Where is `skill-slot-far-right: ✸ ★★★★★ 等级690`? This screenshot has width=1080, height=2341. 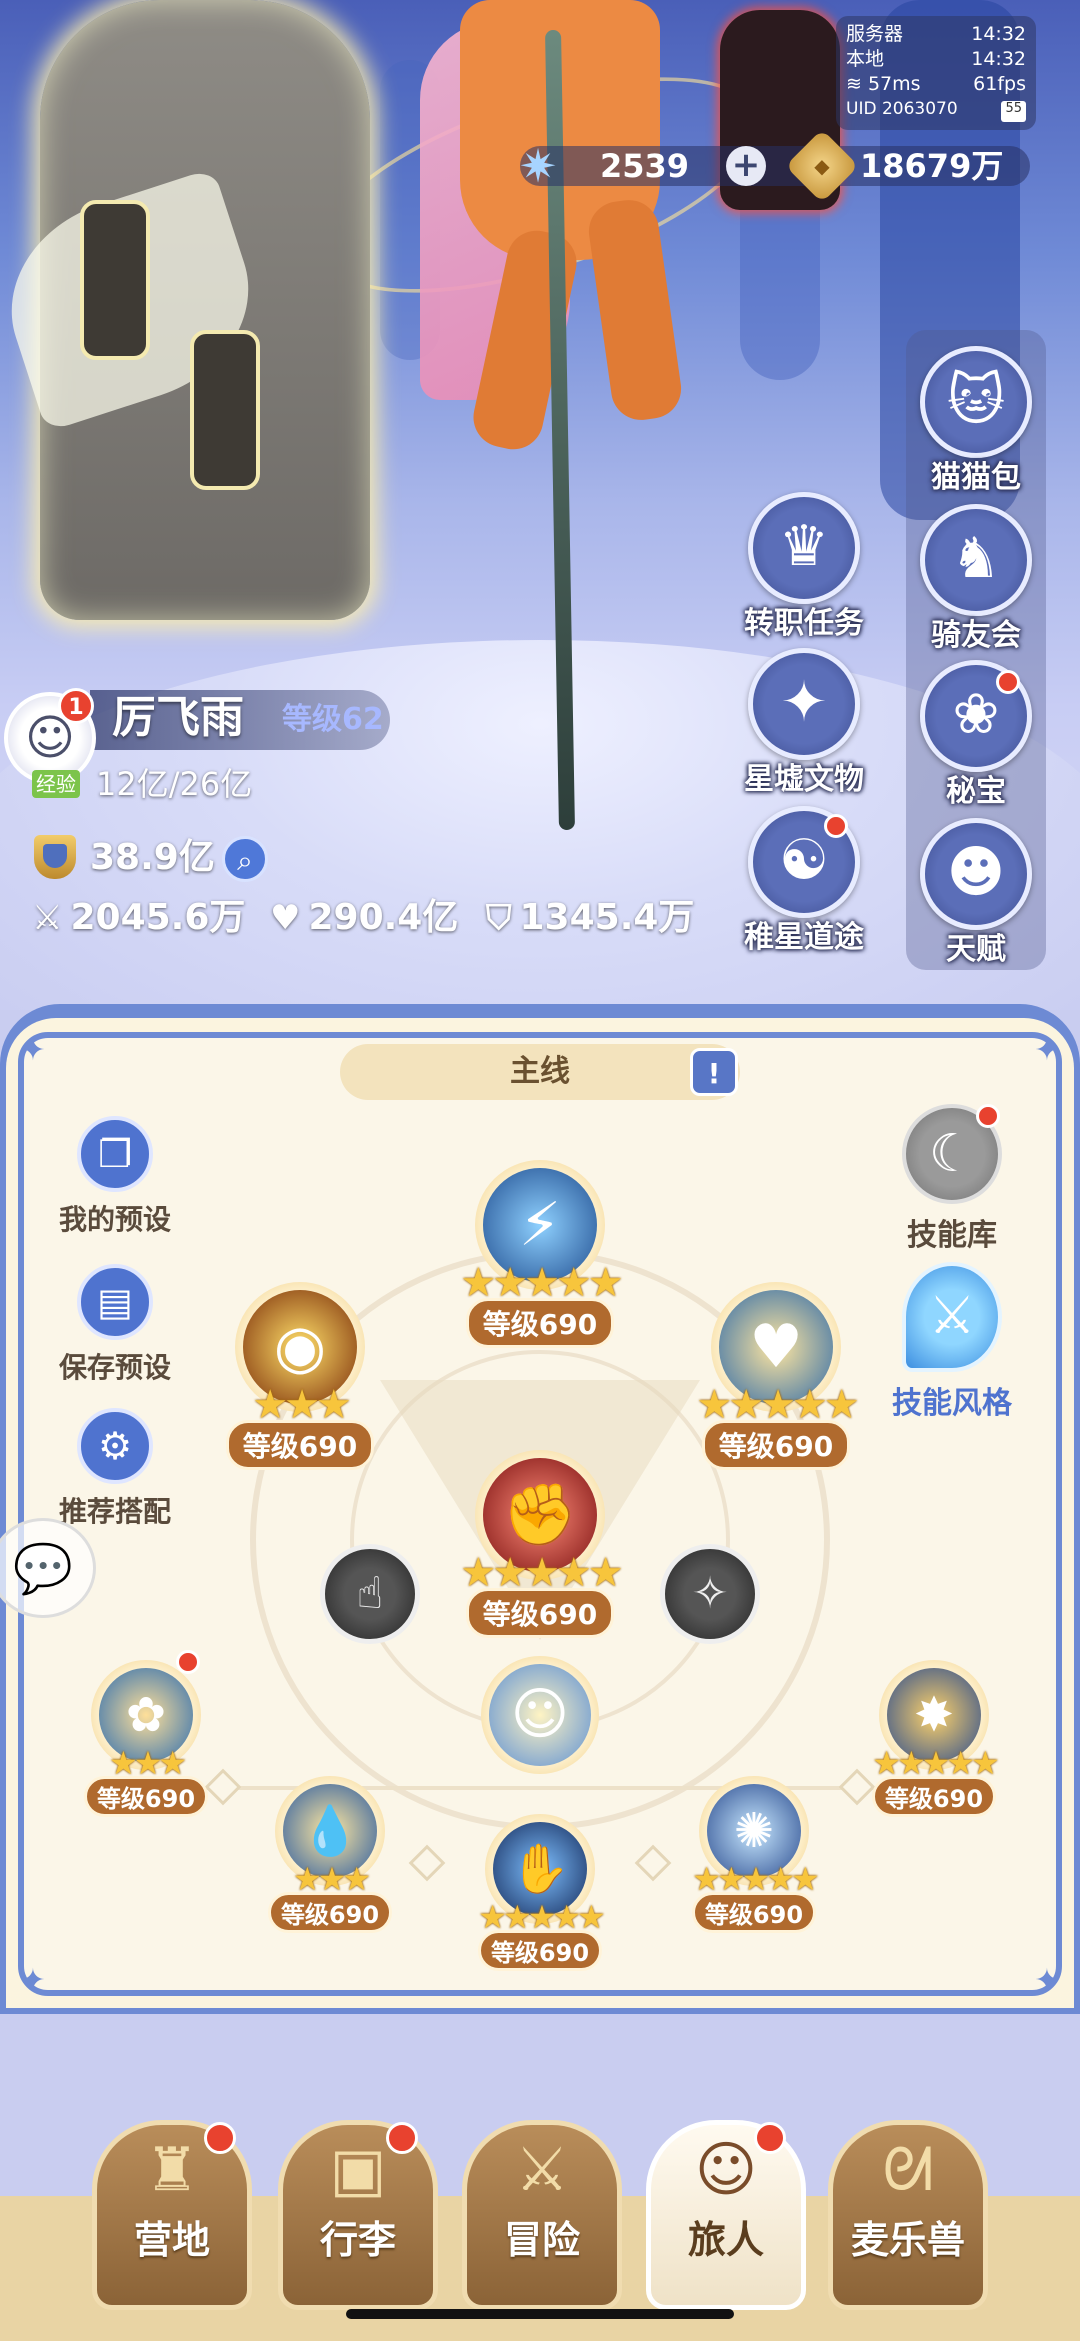 skill-slot-far-right: ✸ ★★★★★ 等级690 is located at coordinates (934, 1738).